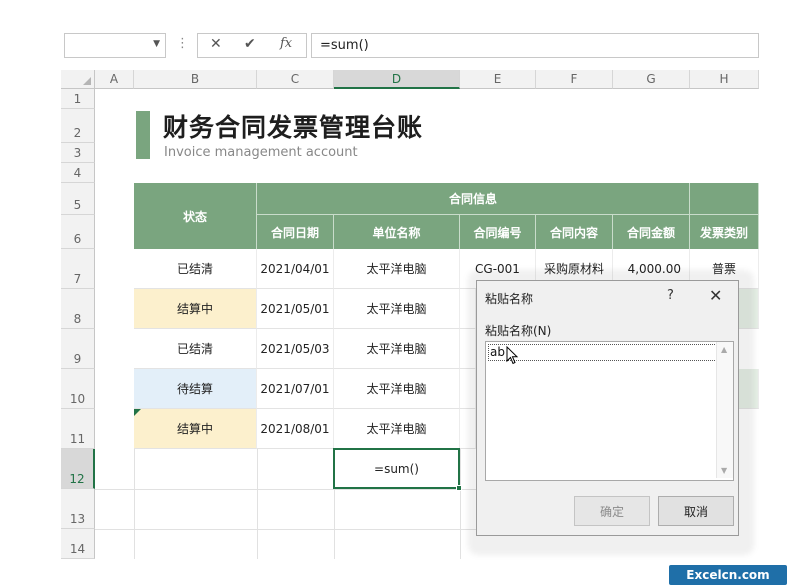  I want to click on date-cell: 2021/07/01, so click(295, 389).